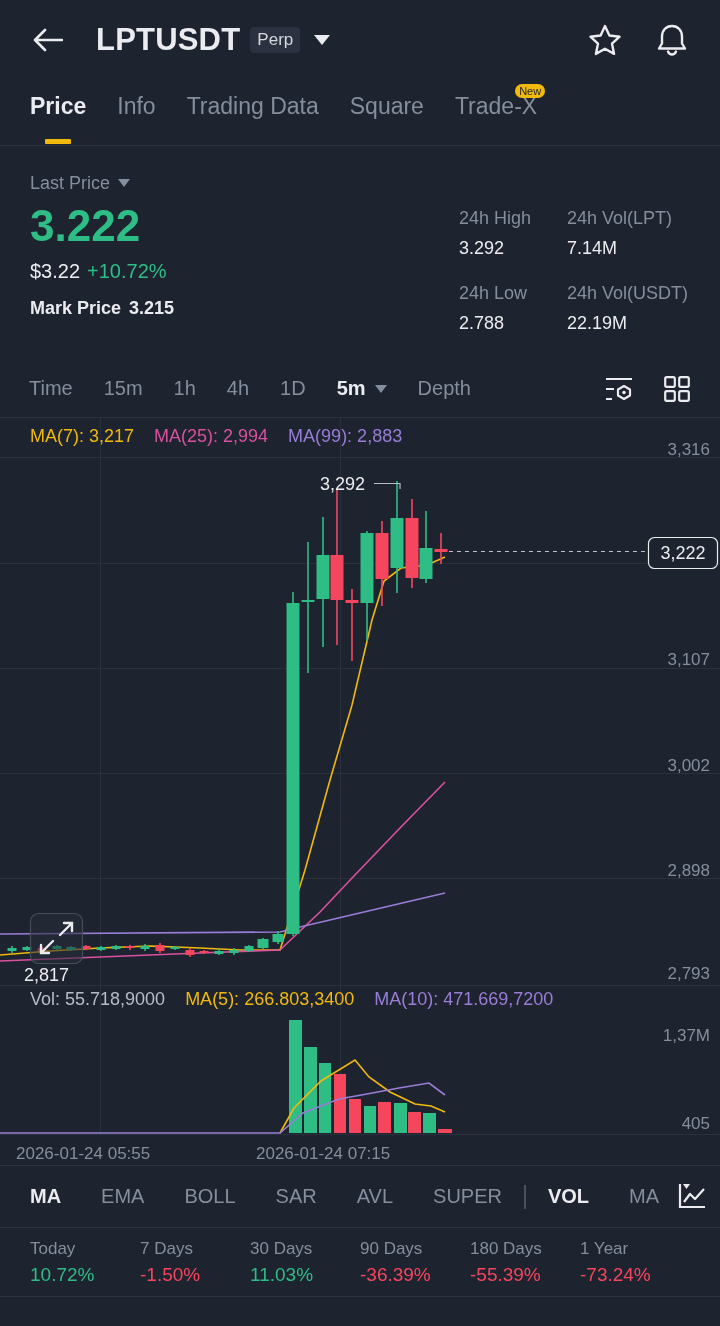 The height and width of the screenshot is (1326, 720). What do you see at coordinates (688, 765) in the screenshot?
I see `axis-label: 3,002` at bounding box center [688, 765].